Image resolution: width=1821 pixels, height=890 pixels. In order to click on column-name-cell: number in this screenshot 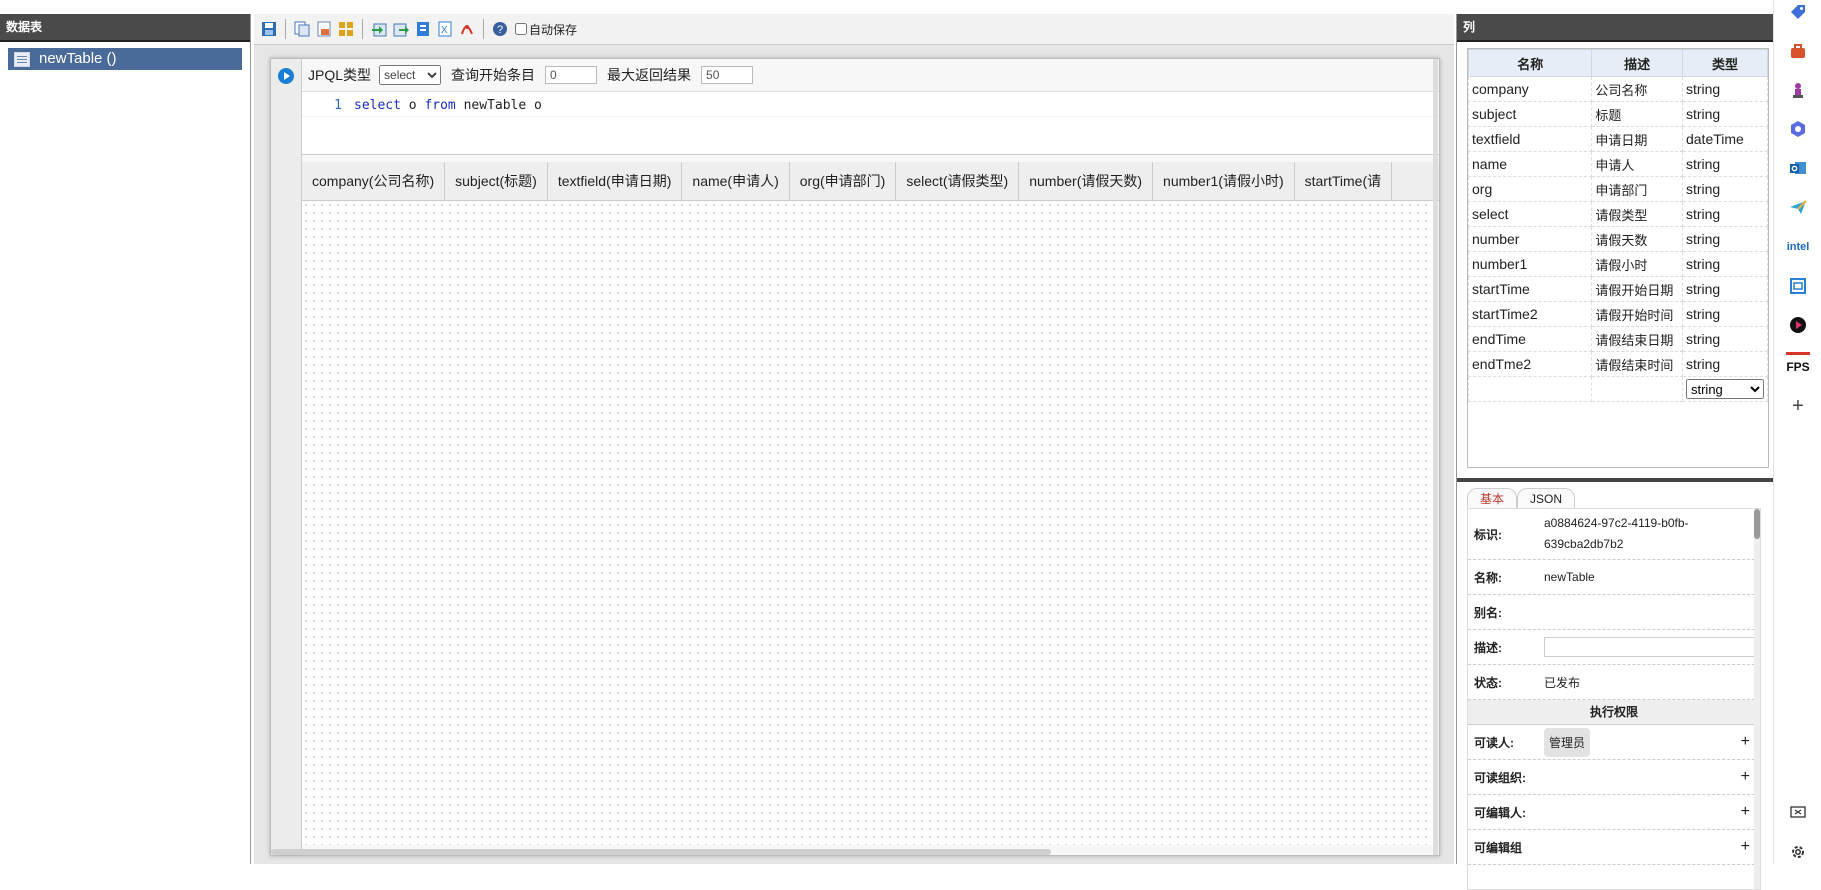, I will do `click(1530, 239)`.